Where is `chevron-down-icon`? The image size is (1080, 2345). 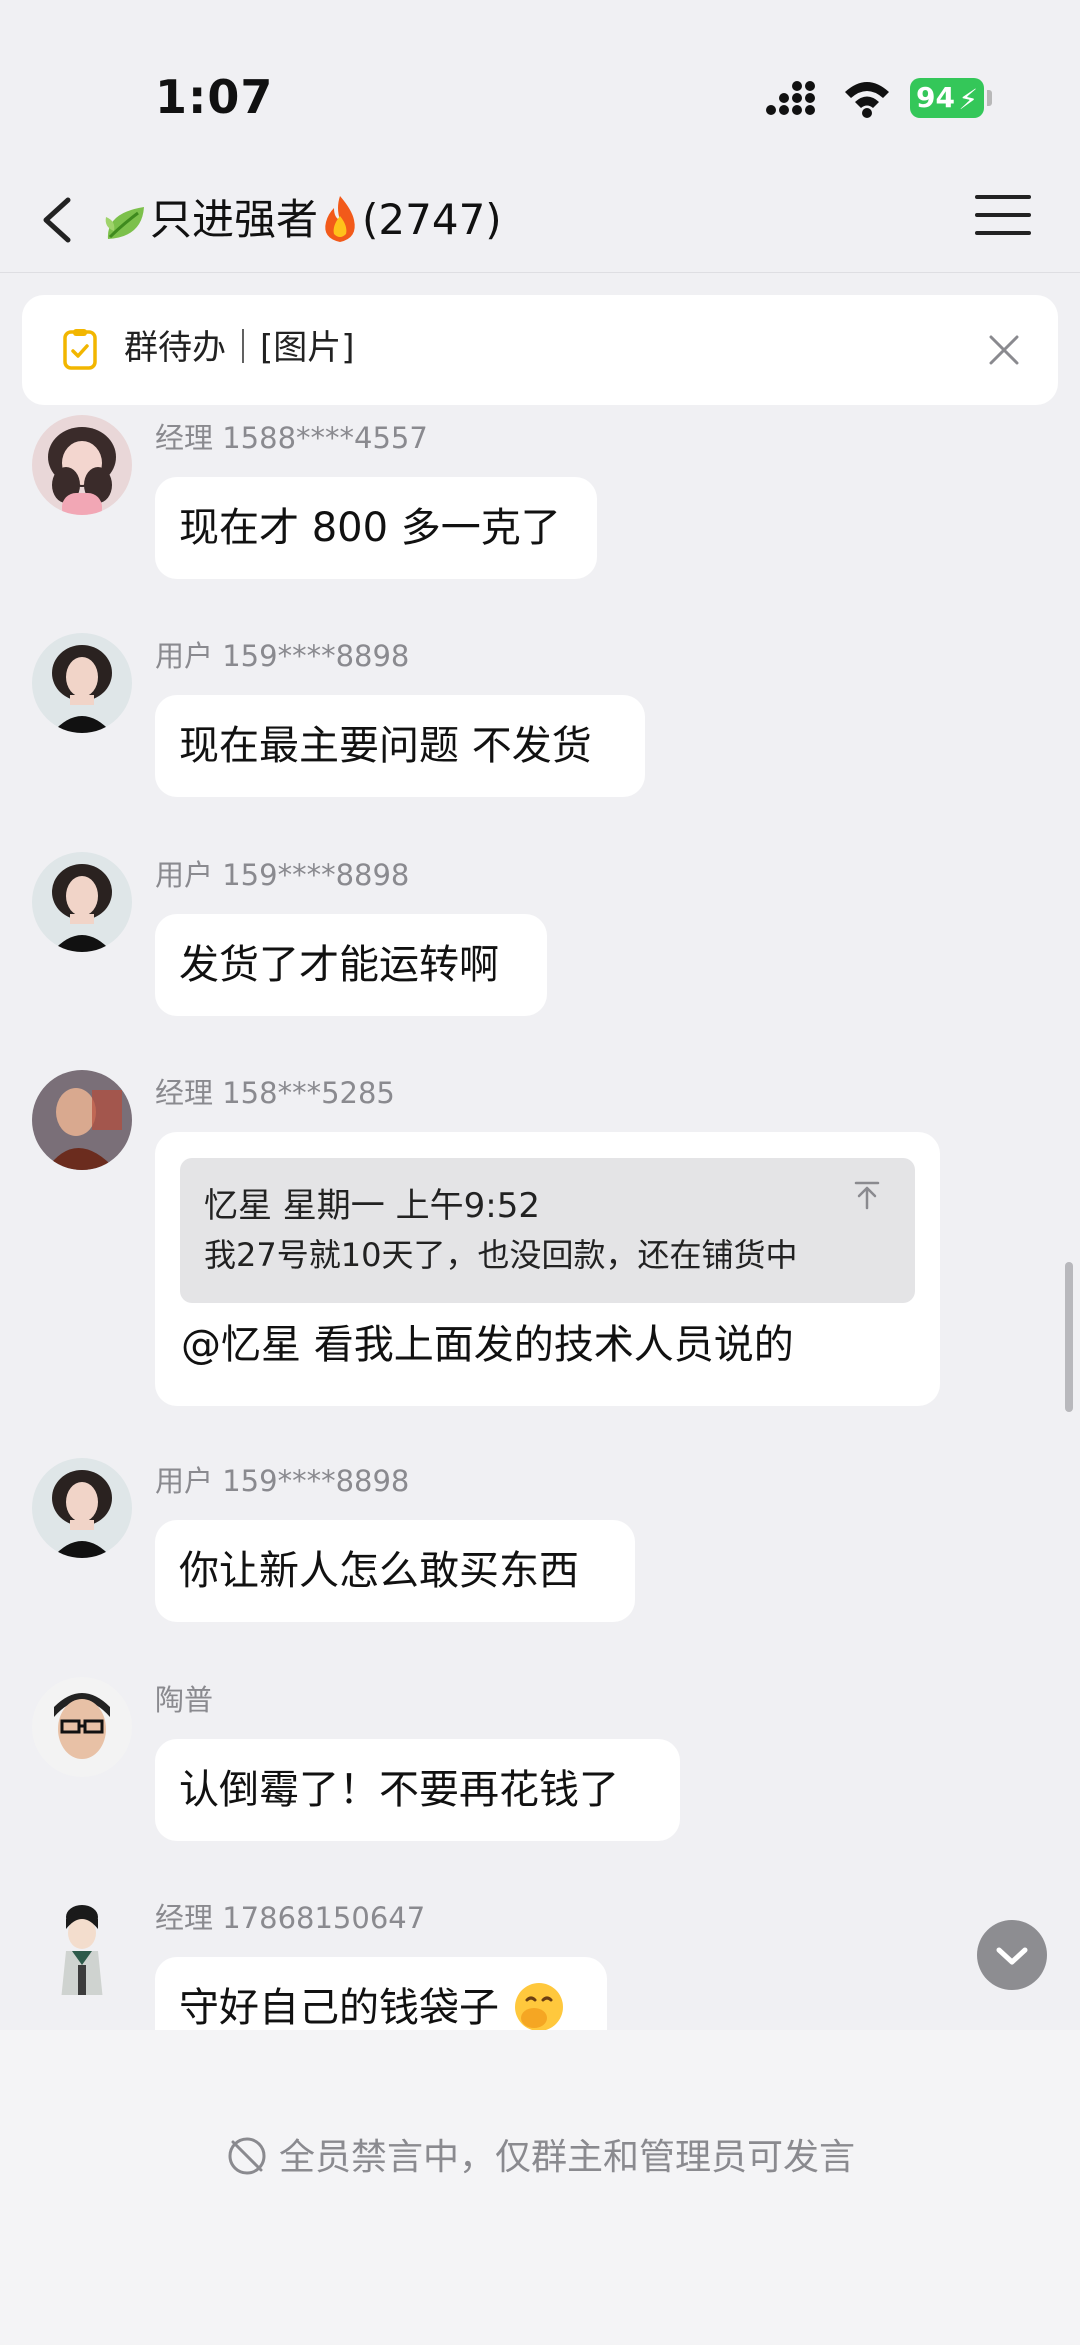
chevron-down-icon is located at coordinates (1012, 1956).